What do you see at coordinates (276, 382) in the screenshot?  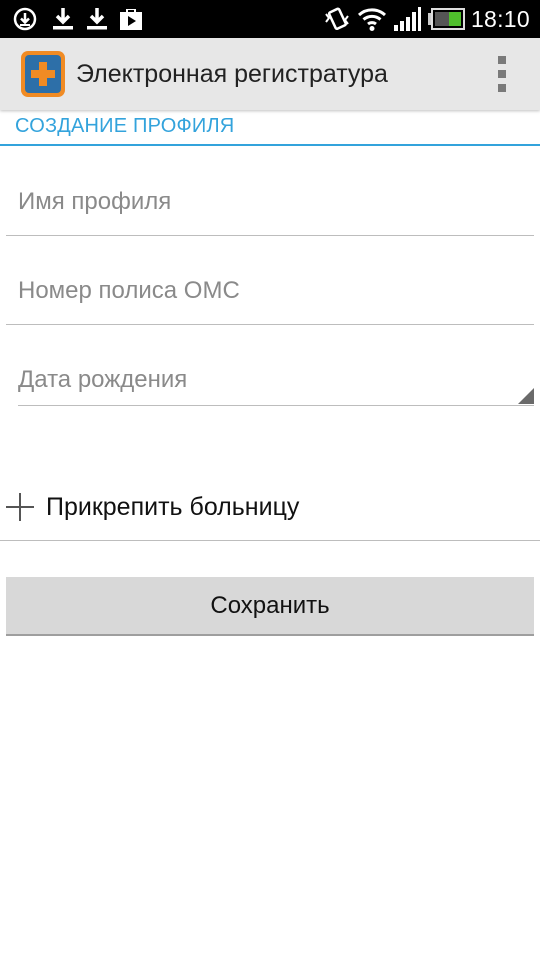 I see `birth-date-spinner: Дата рождения` at bounding box center [276, 382].